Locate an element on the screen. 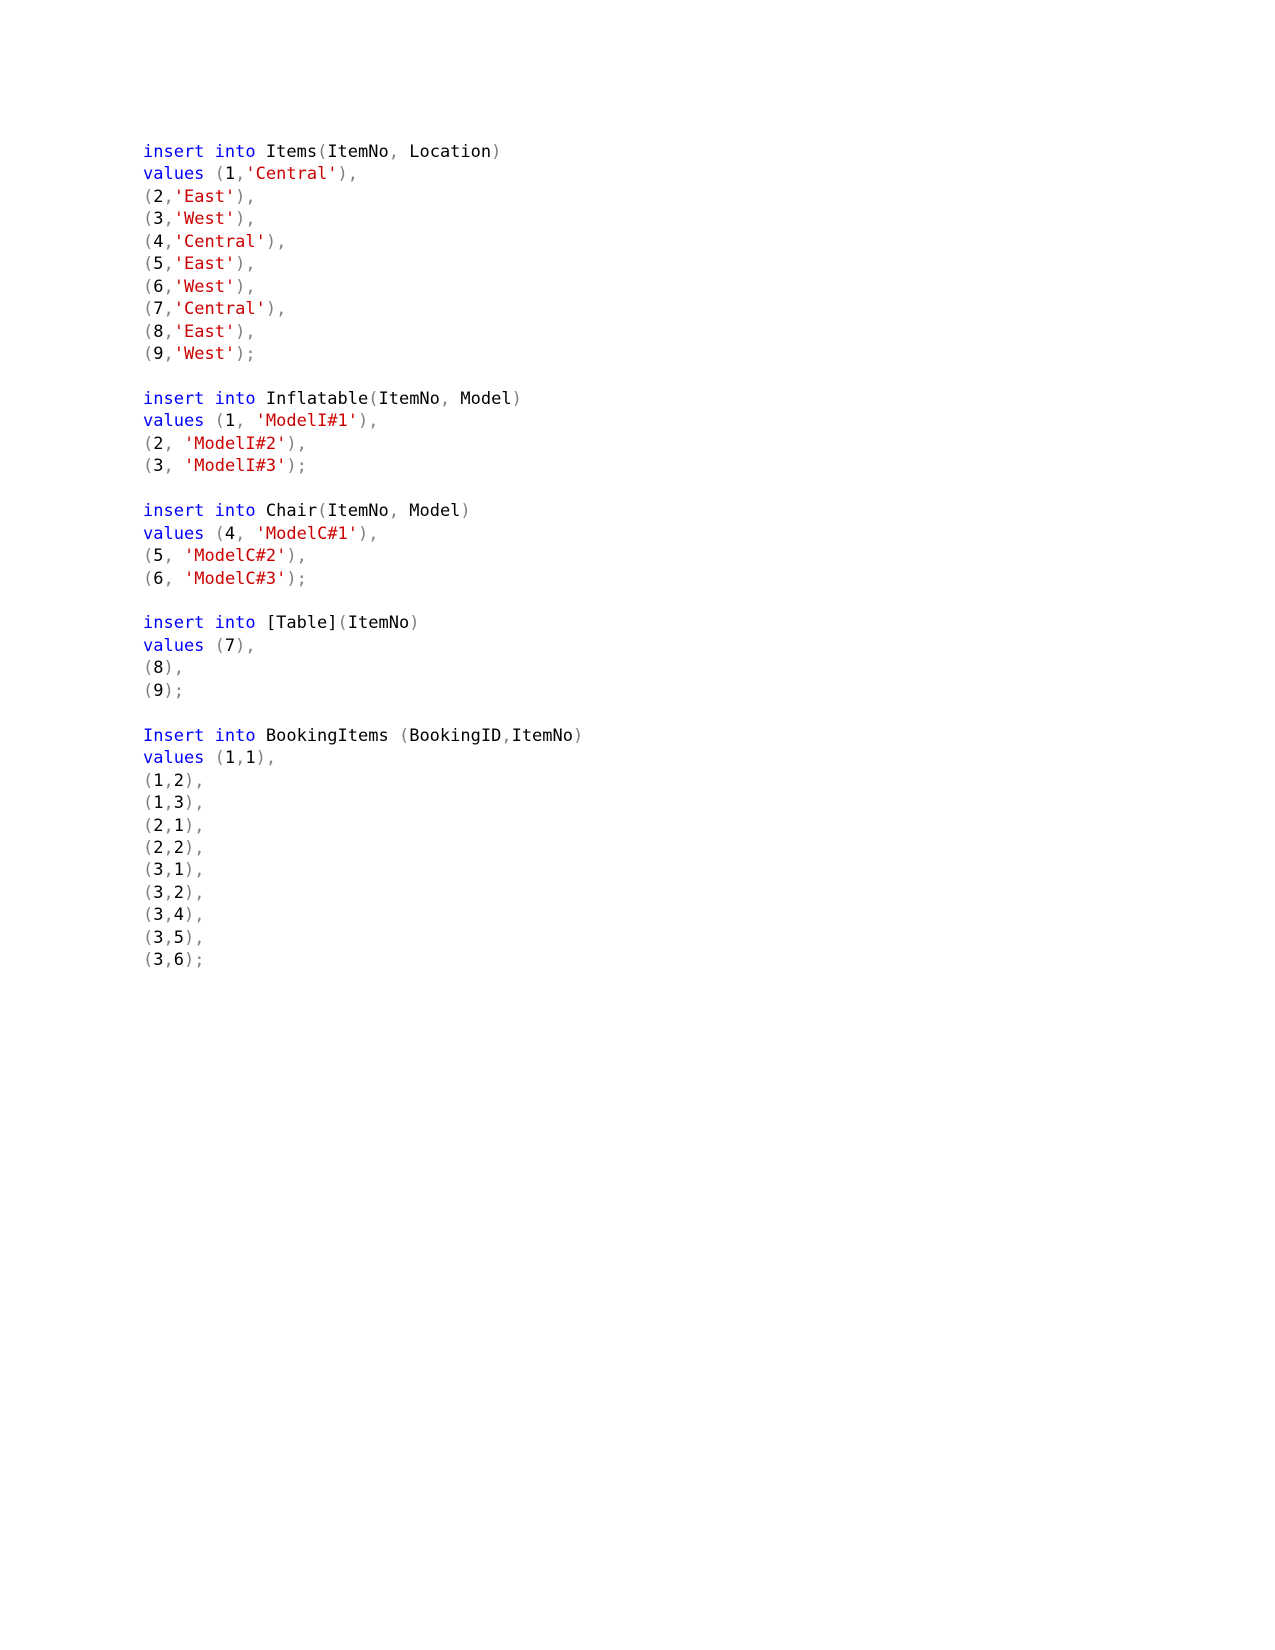  code-line: (6, 'ModelC#3'); is located at coordinates (643, 579).